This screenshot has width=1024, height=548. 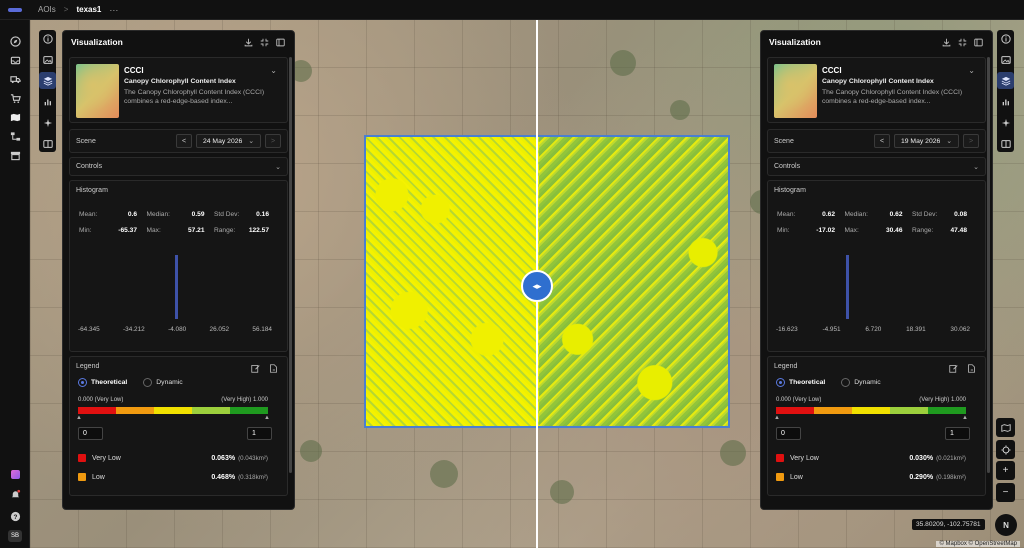 I want to click on app-switcher-icon, so click(x=15, y=474).